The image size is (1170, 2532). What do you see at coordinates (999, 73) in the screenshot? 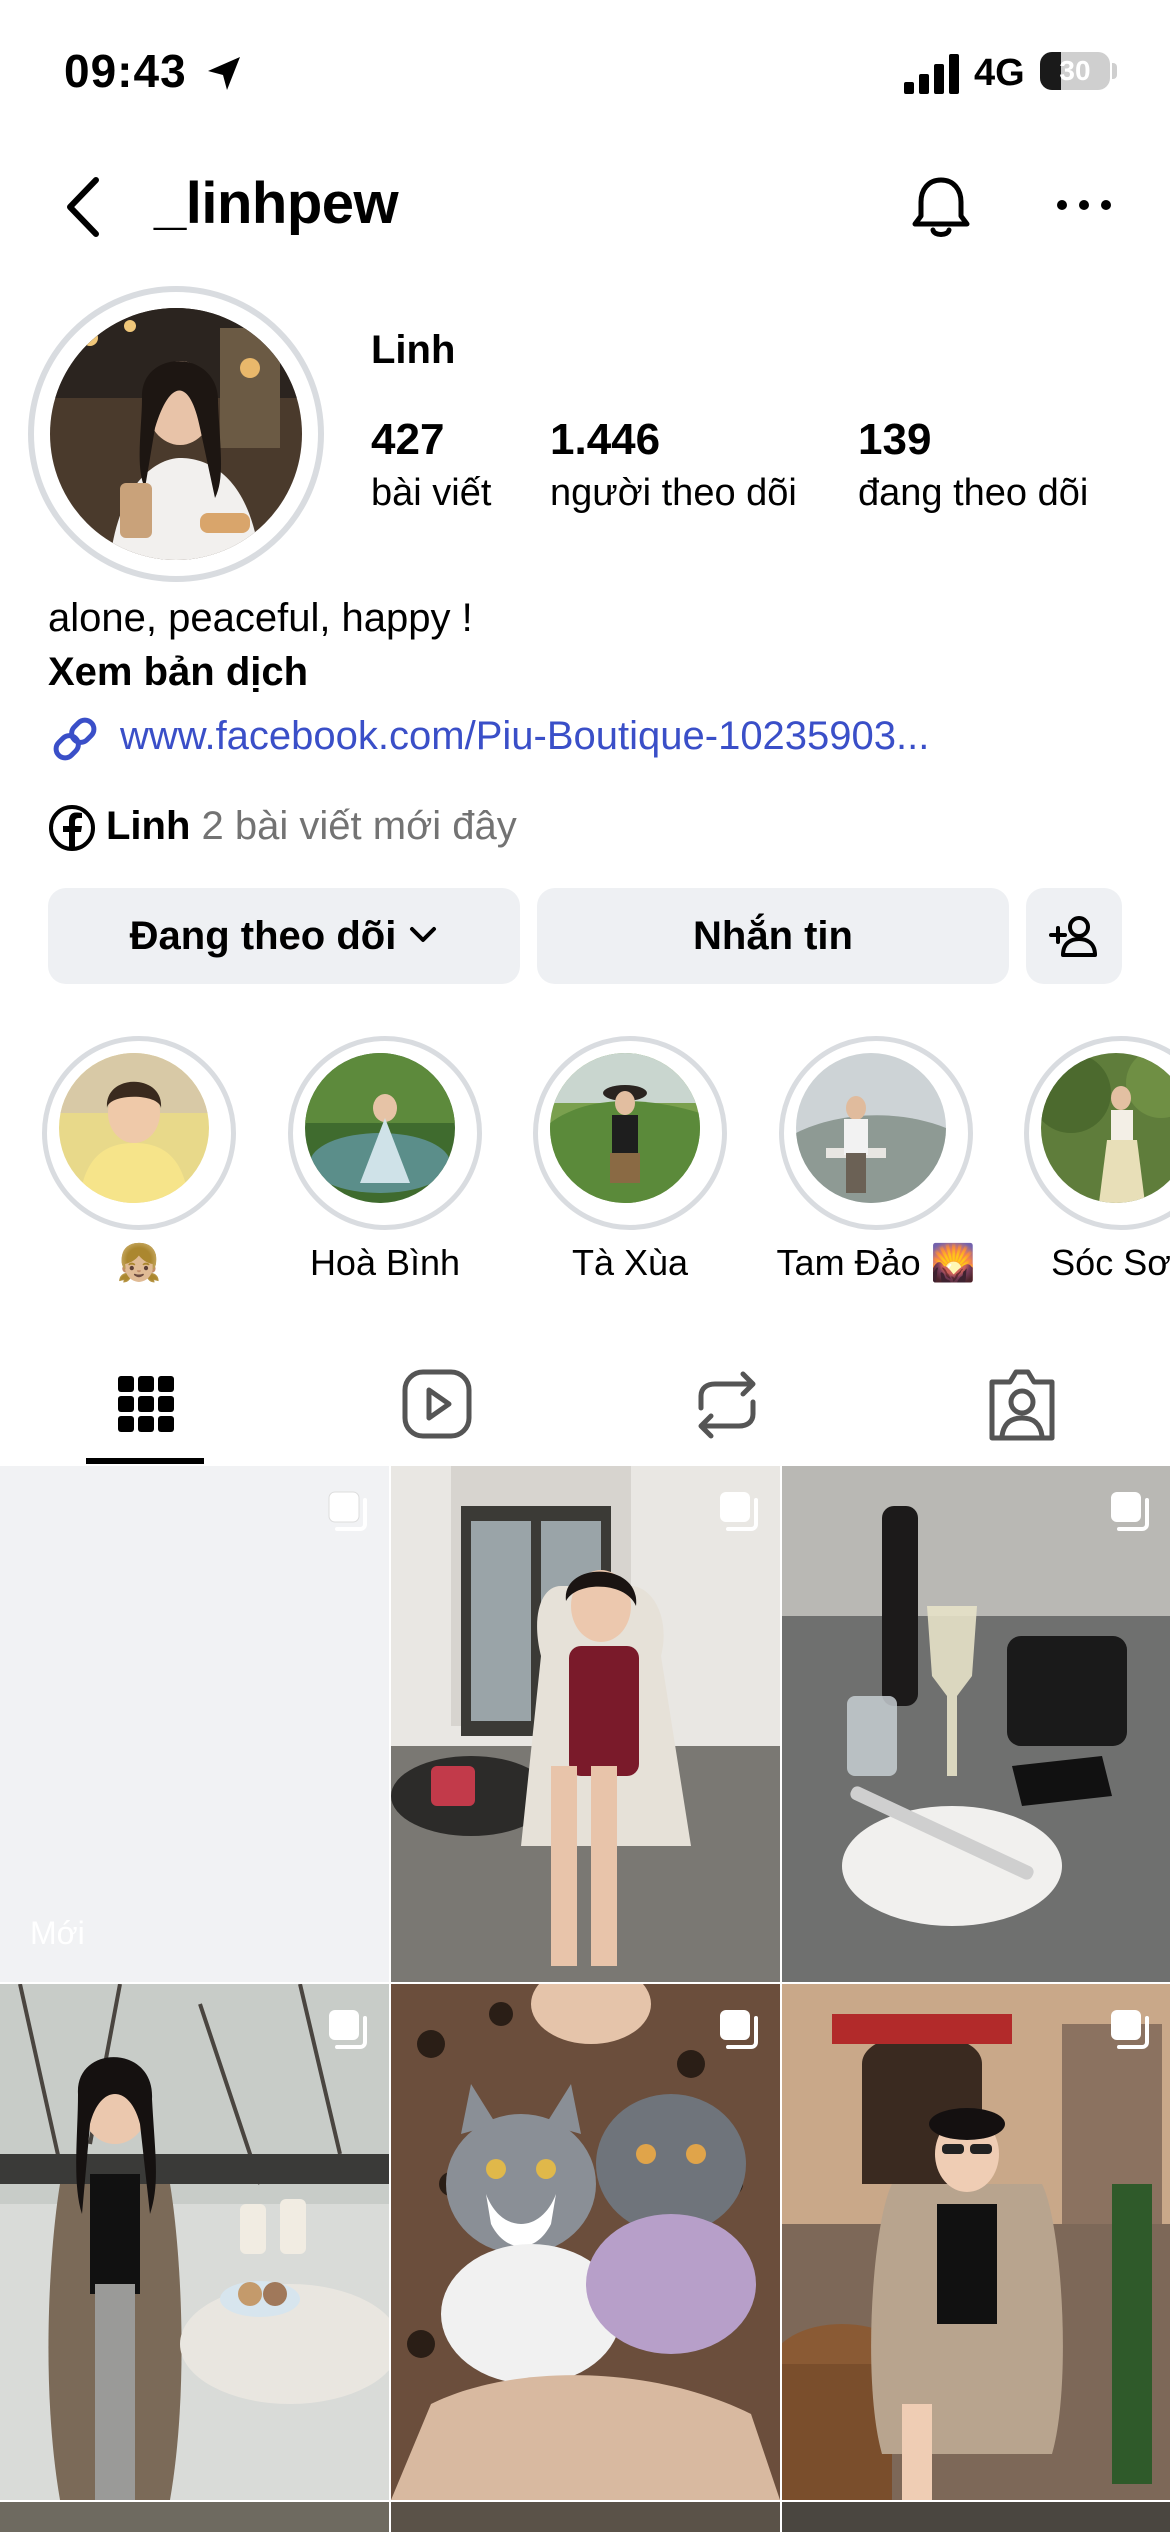
I see `network-type: 4G` at bounding box center [999, 73].